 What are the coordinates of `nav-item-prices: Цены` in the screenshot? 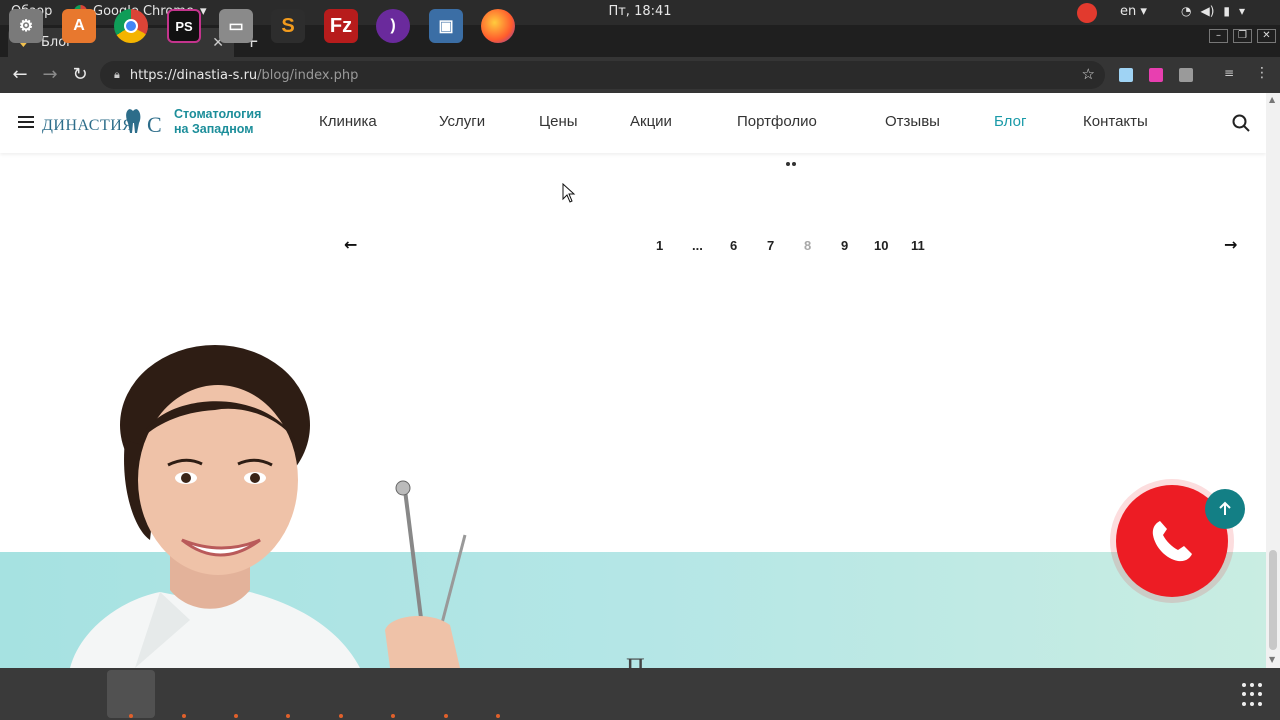 It's located at (558, 121).